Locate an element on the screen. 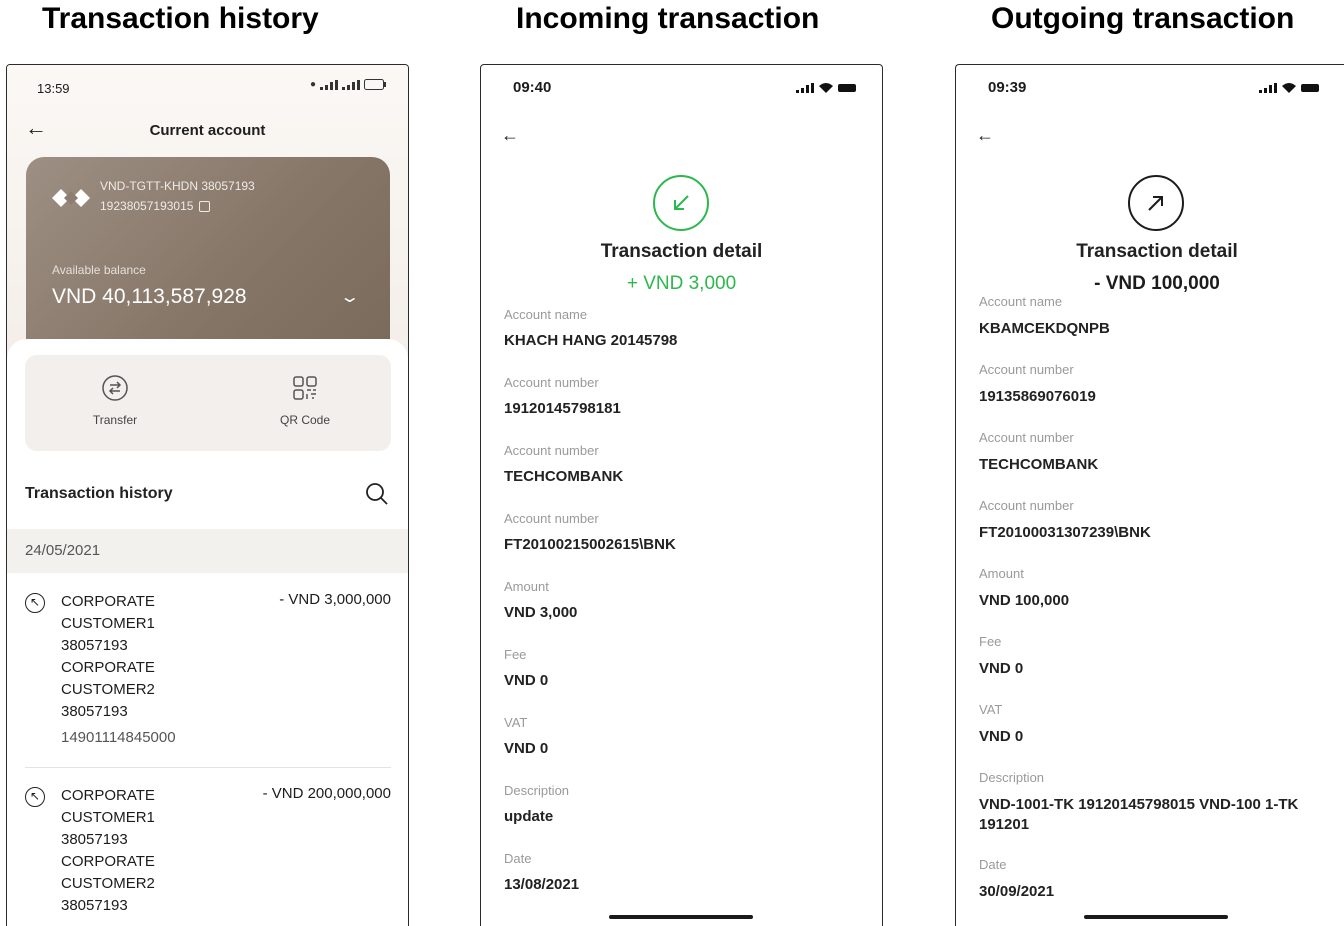  transfer-button: Transfer is located at coordinates (115, 400).